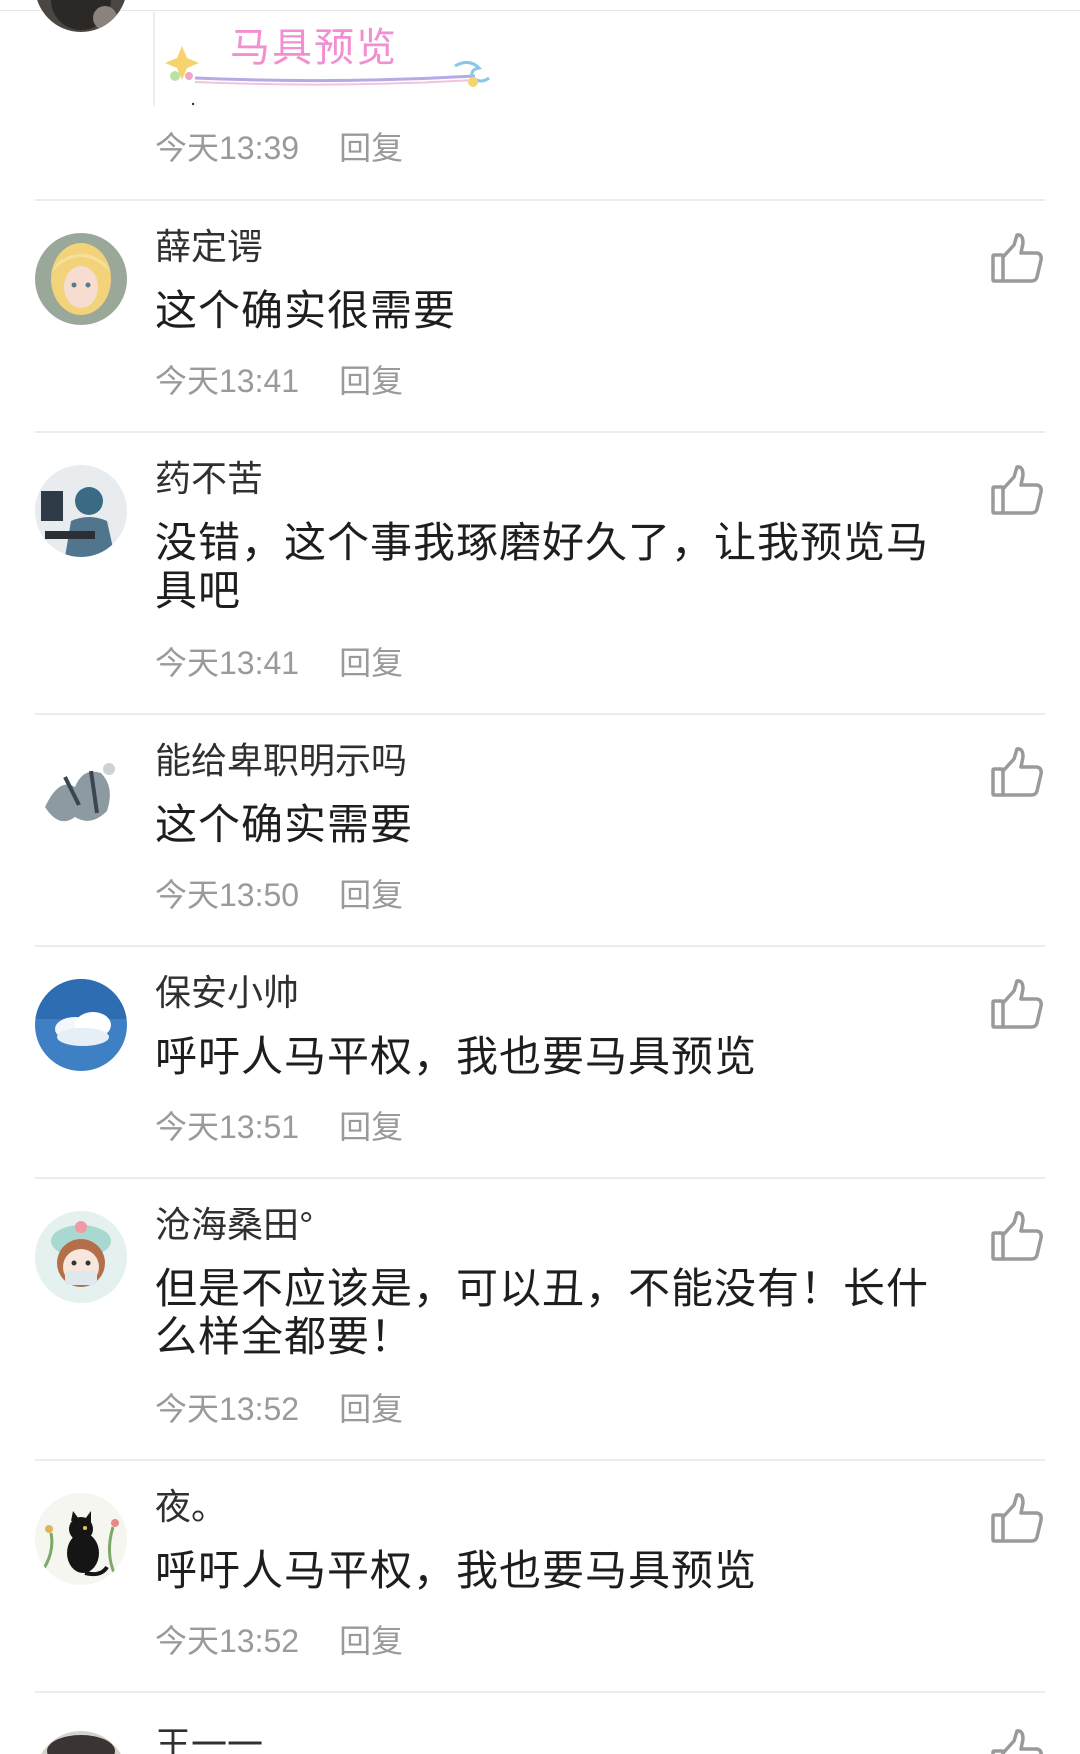  I want to click on sticker-image: 马具预览, so click(334, 58).